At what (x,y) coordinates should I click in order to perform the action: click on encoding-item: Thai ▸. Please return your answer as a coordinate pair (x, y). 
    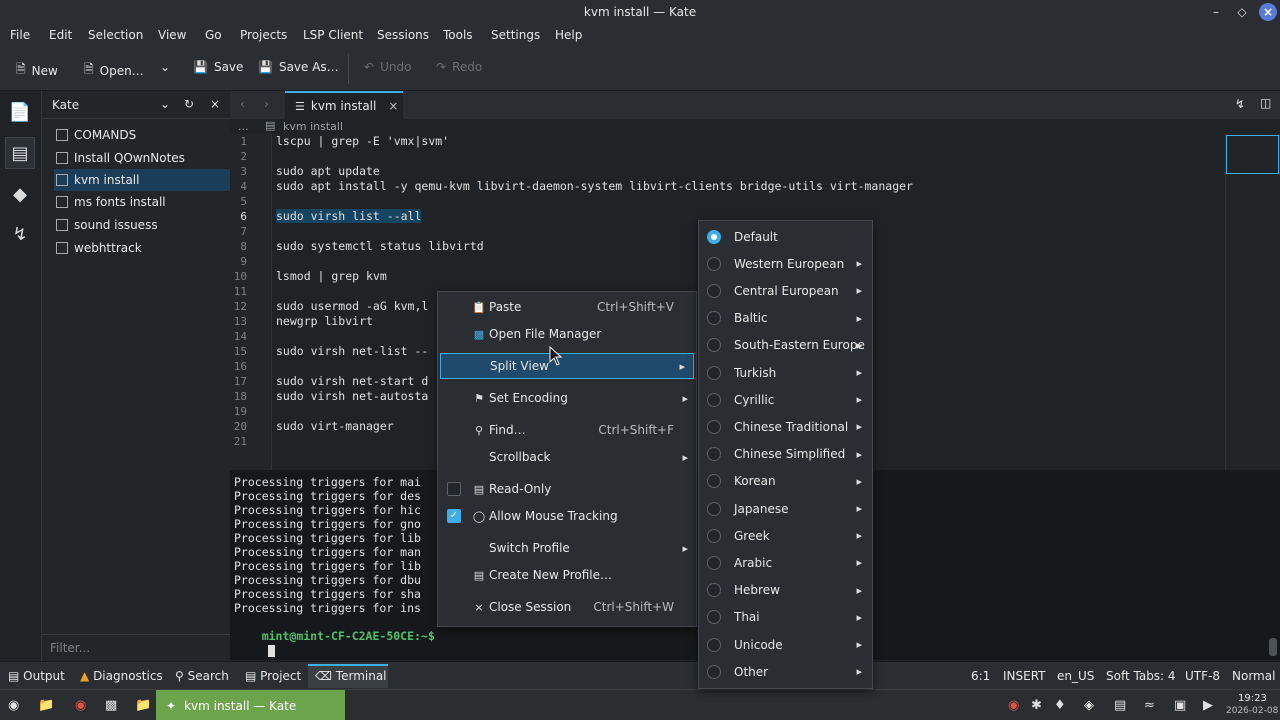
    Looking at the image, I should click on (785, 617).